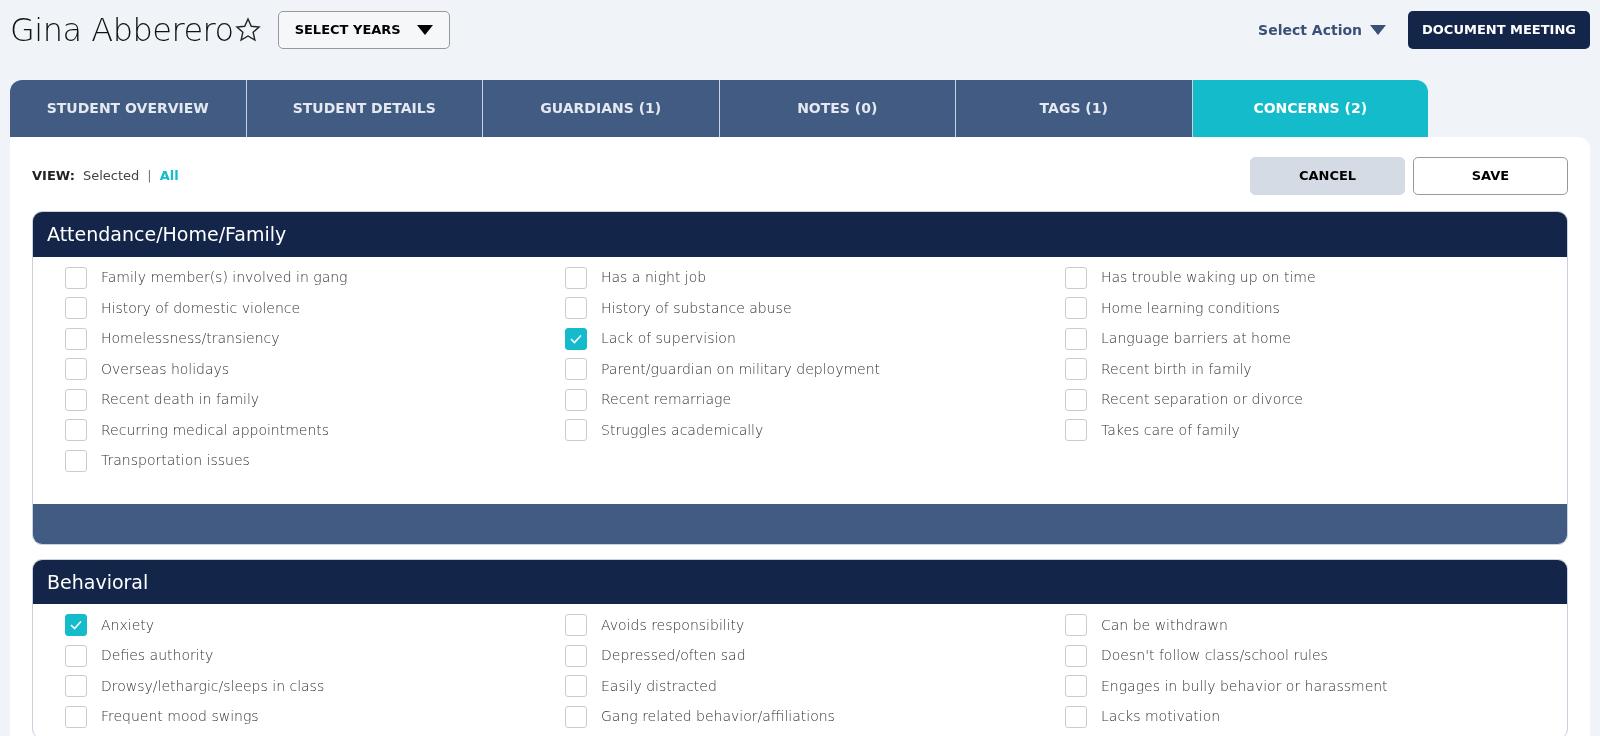  What do you see at coordinates (1244, 686) in the screenshot?
I see `checkbox-label: Engages in bully behavior or harassment` at bounding box center [1244, 686].